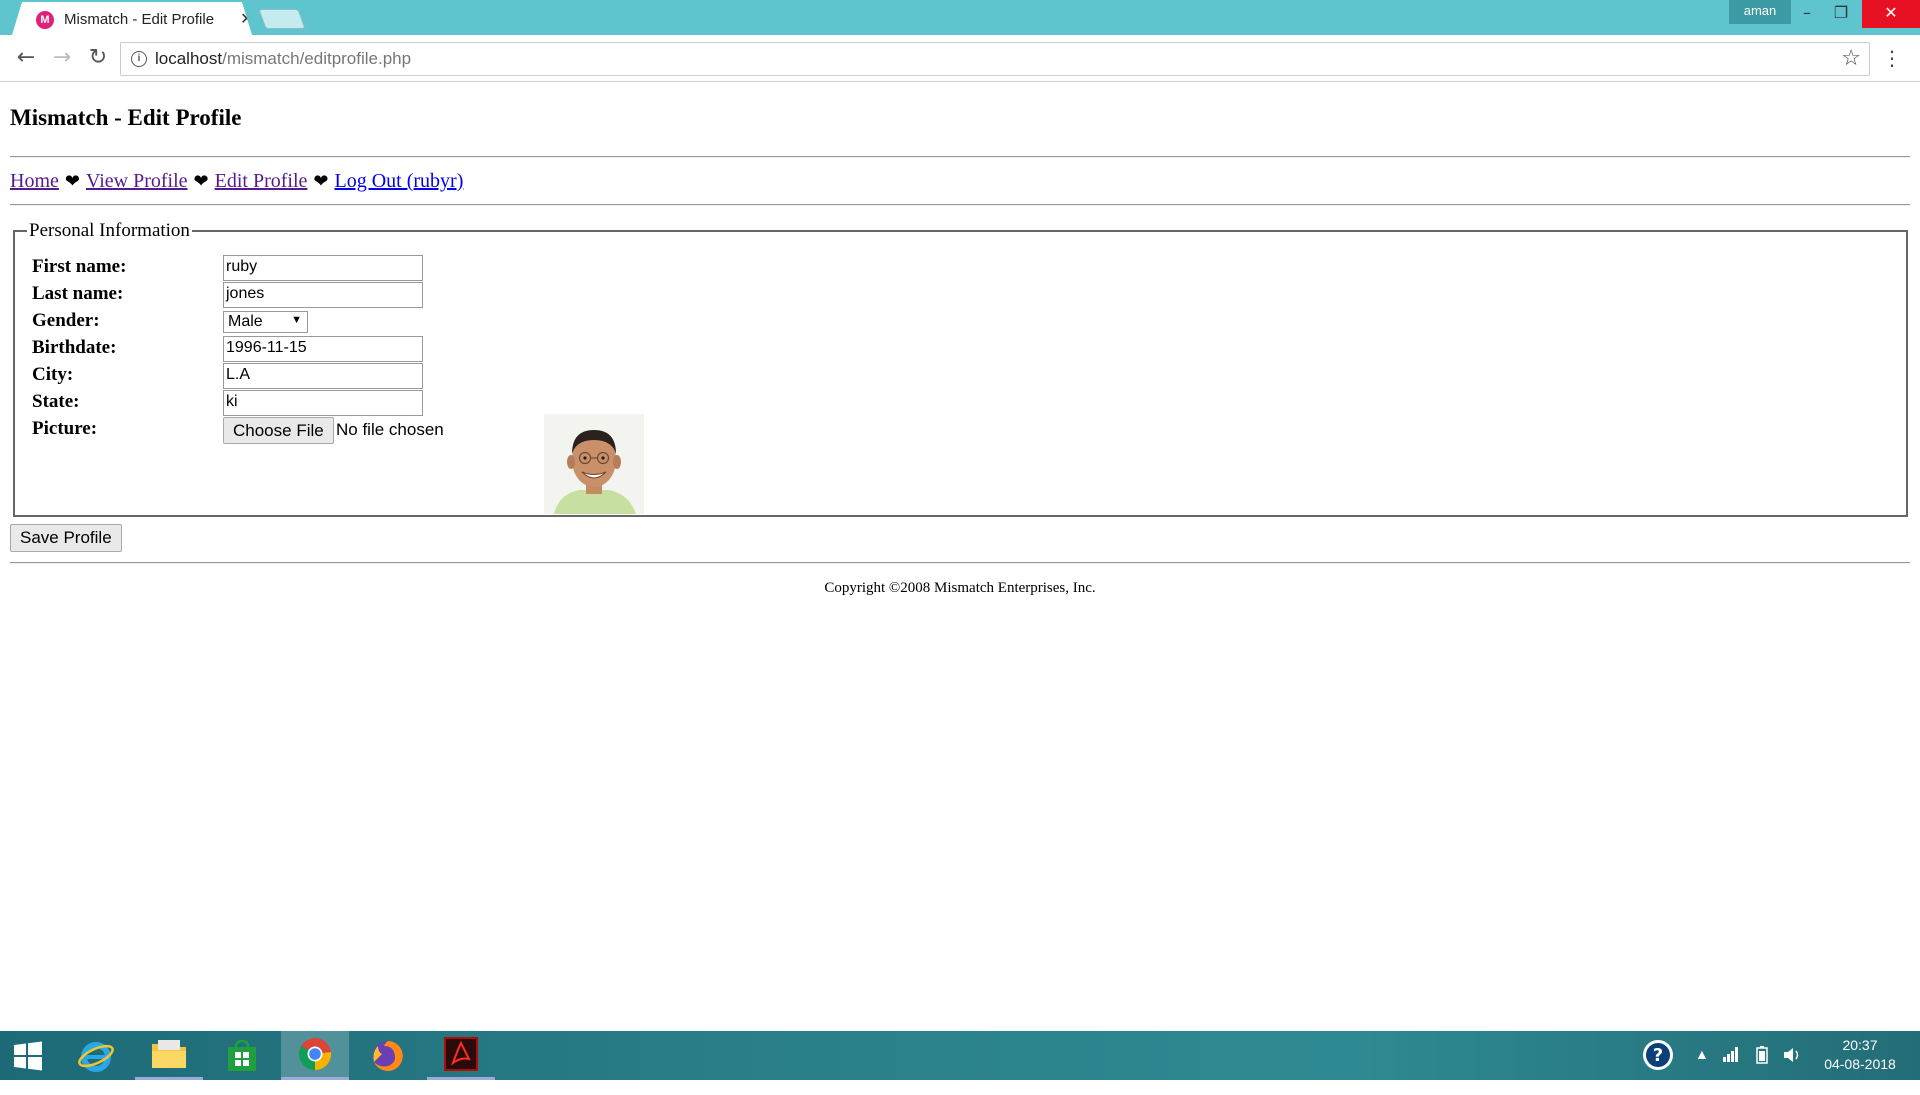 This screenshot has width=1920, height=1095. I want to click on help-icon: ?, so click(1658, 1063).